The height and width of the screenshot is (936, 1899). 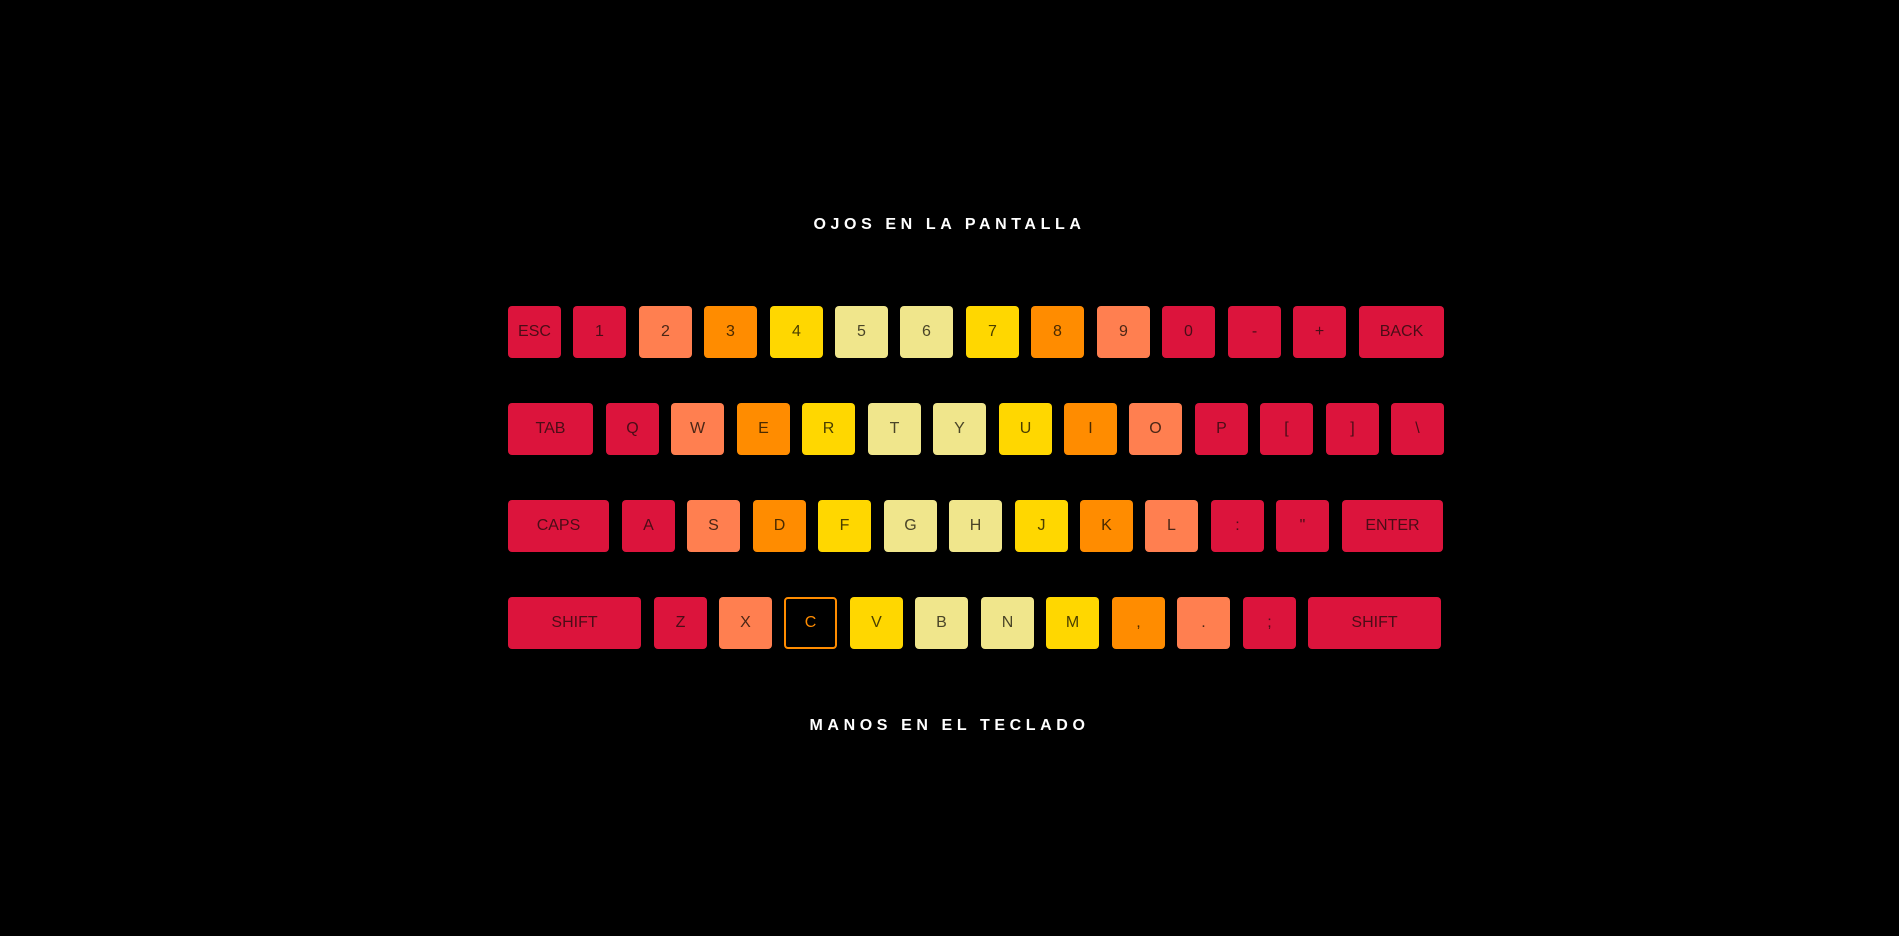 I want to click on key-7: 7, so click(x=992, y=332).